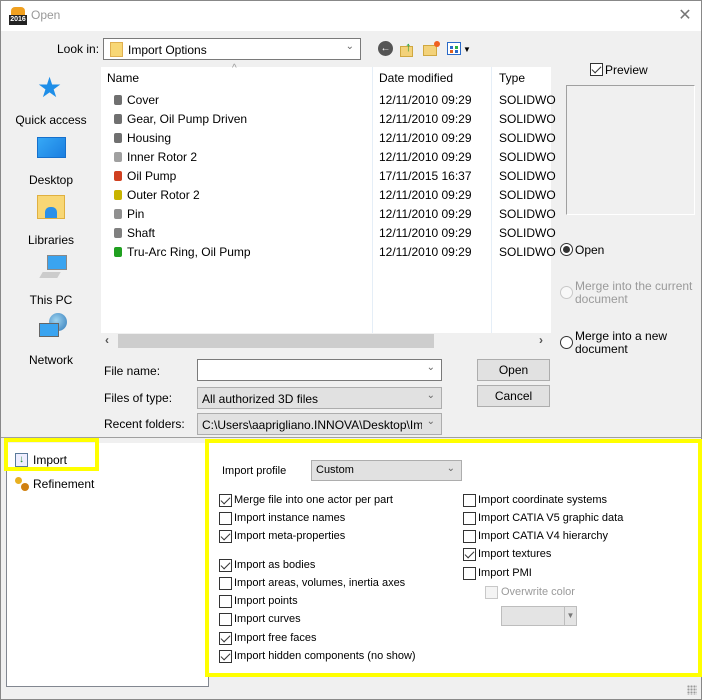  I want to click on radio-merge-current-label: Merge into the current document, so click(634, 292).